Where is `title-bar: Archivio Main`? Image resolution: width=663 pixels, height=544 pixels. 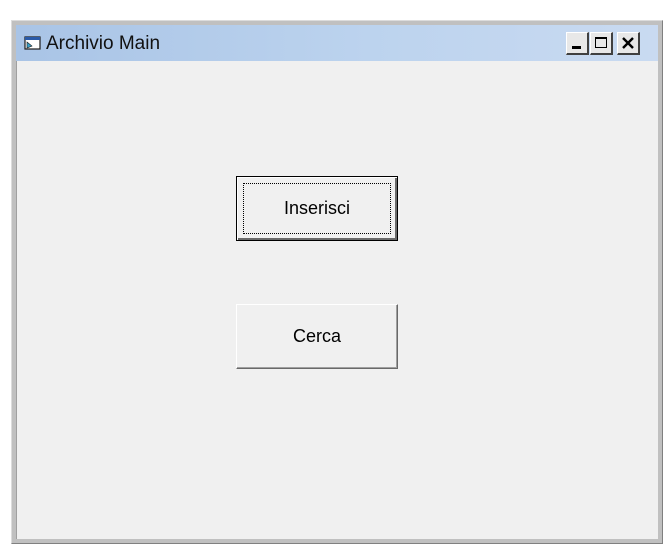
title-bar: Archivio Main is located at coordinates (337, 43).